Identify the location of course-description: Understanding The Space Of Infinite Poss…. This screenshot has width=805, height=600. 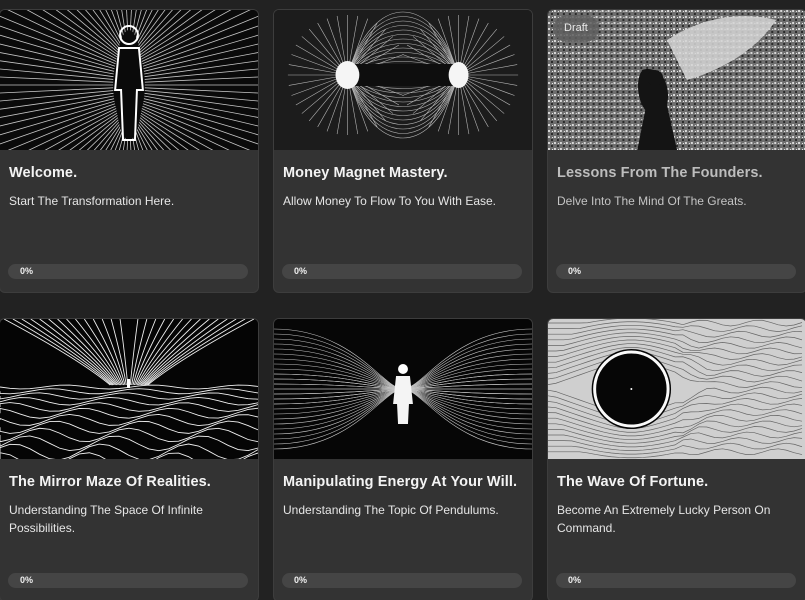
(106, 519).